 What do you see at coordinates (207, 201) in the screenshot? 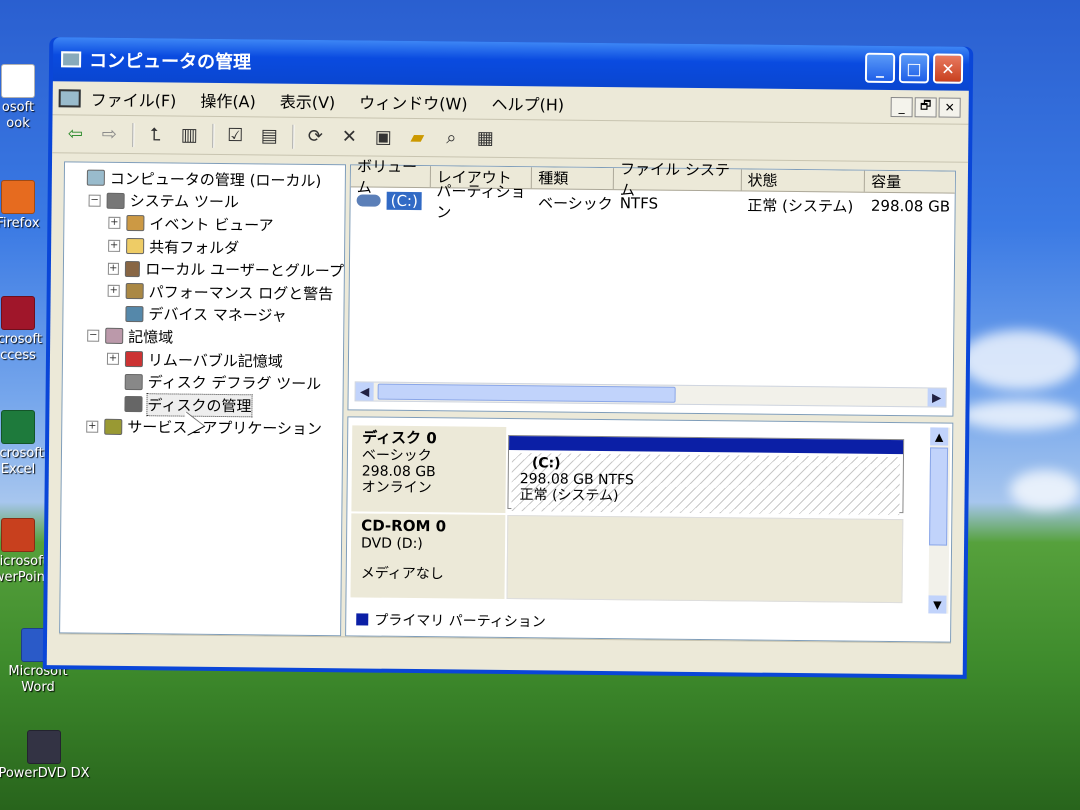
I see `tree-node: − システム ツール` at bounding box center [207, 201].